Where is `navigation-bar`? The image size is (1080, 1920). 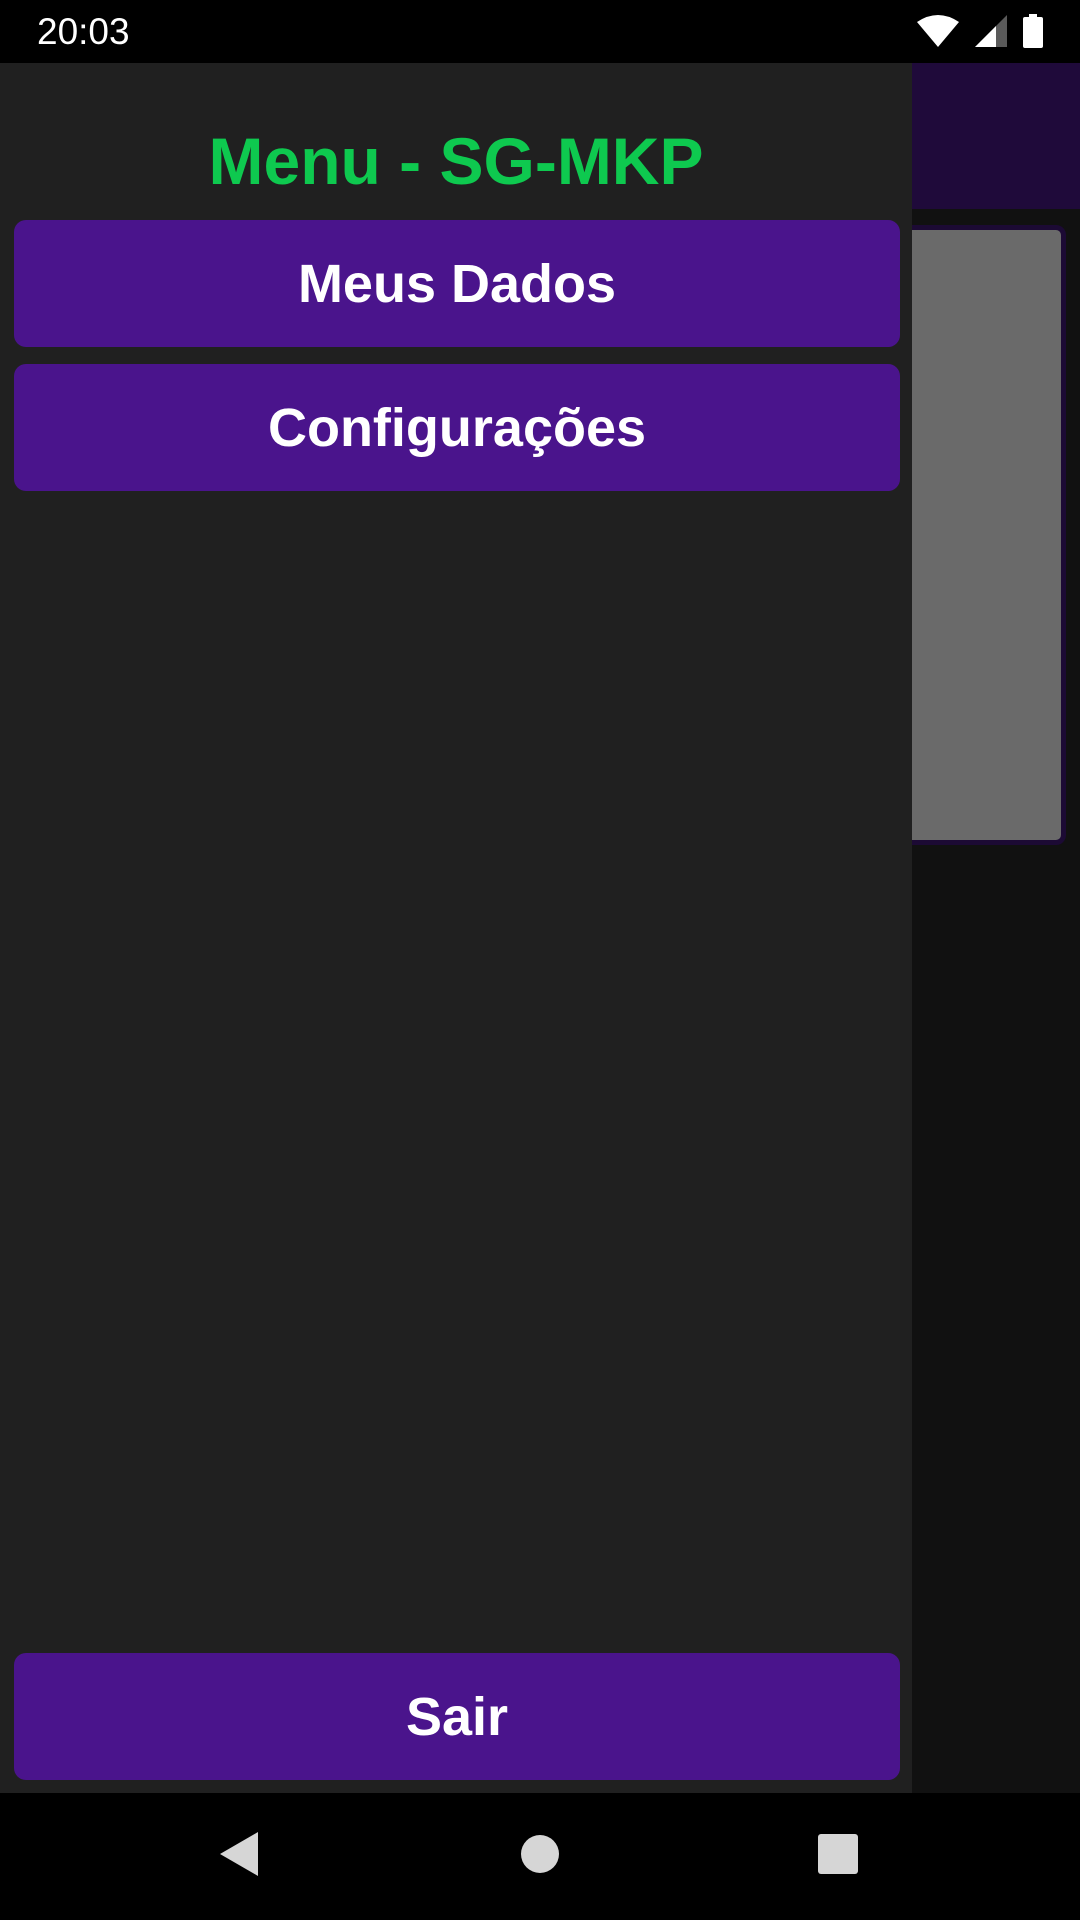
navigation-bar is located at coordinates (540, 1856).